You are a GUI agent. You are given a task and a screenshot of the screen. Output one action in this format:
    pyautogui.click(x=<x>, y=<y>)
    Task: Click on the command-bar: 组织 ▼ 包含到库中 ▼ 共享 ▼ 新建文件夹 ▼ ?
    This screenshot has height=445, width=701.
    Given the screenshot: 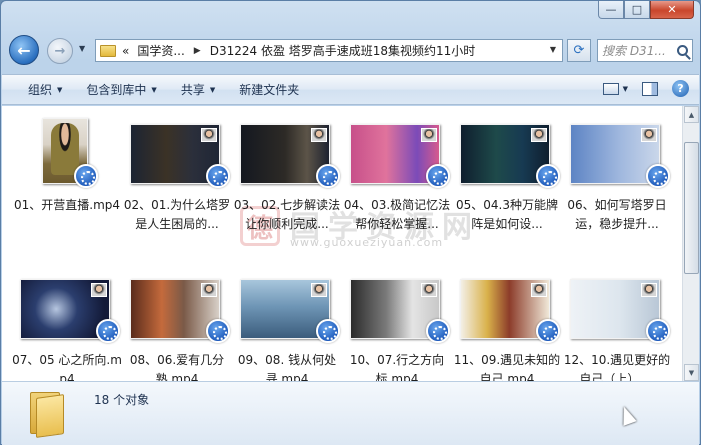 What is the action you would take?
    pyautogui.click(x=350, y=89)
    